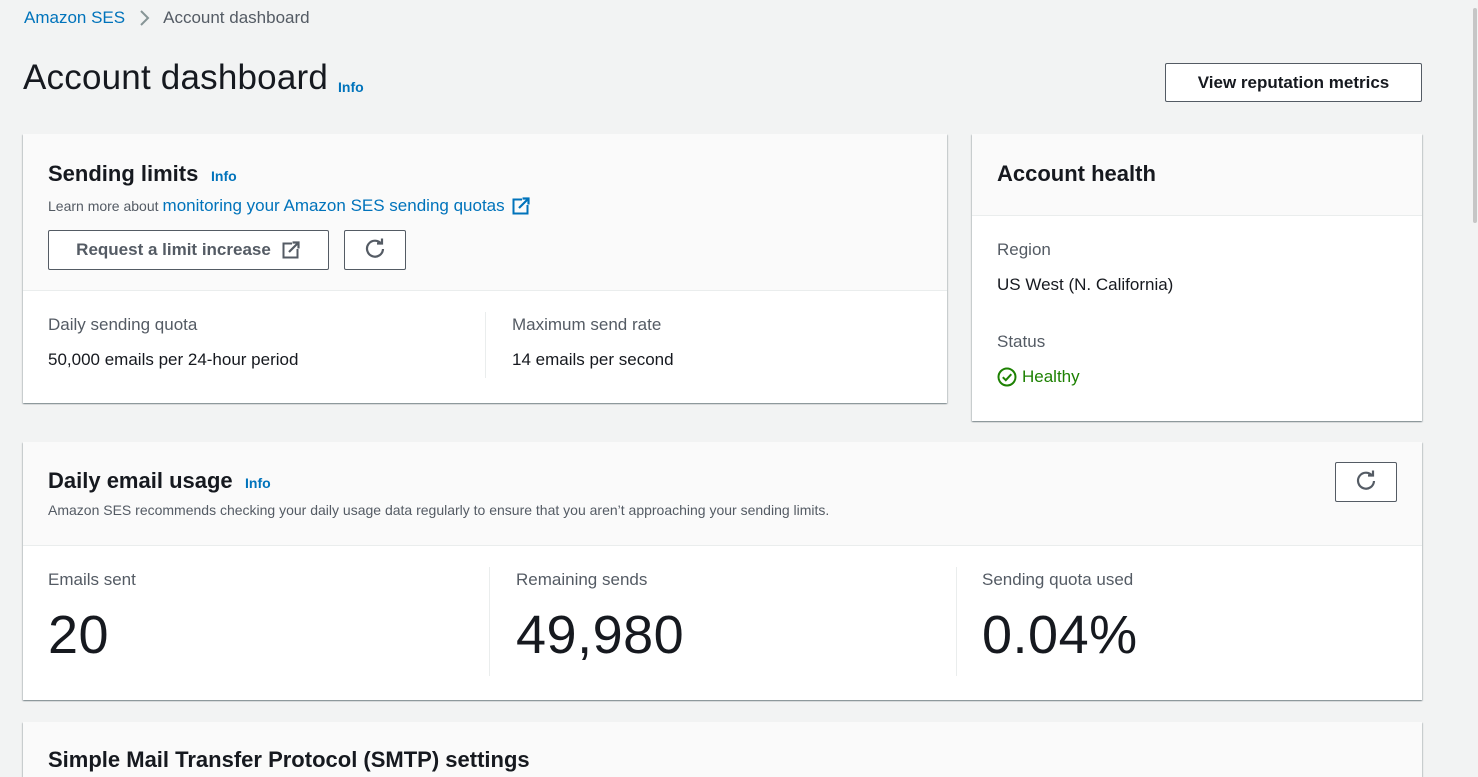 This screenshot has height=777, width=1478. Describe the element at coordinates (1076, 173) in the screenshot. I see `account-health-title: Account health` at that location.